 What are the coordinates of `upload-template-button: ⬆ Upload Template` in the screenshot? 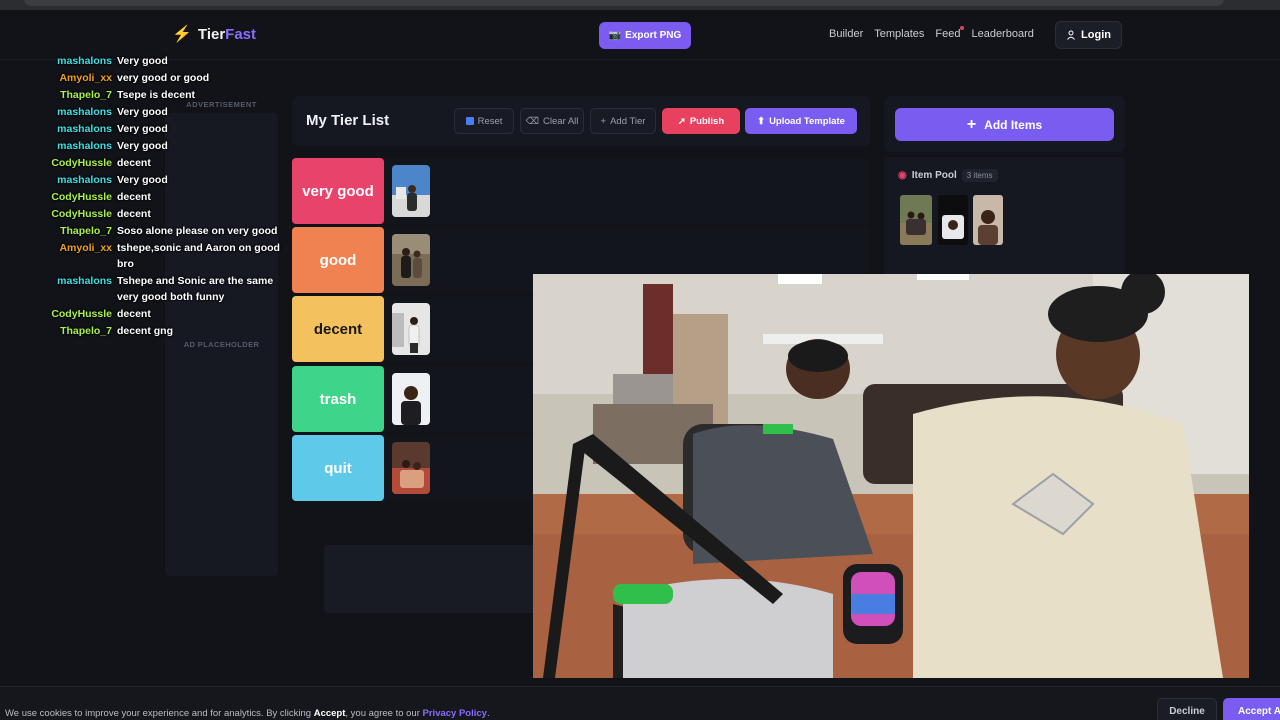 It's located at (801, 121).